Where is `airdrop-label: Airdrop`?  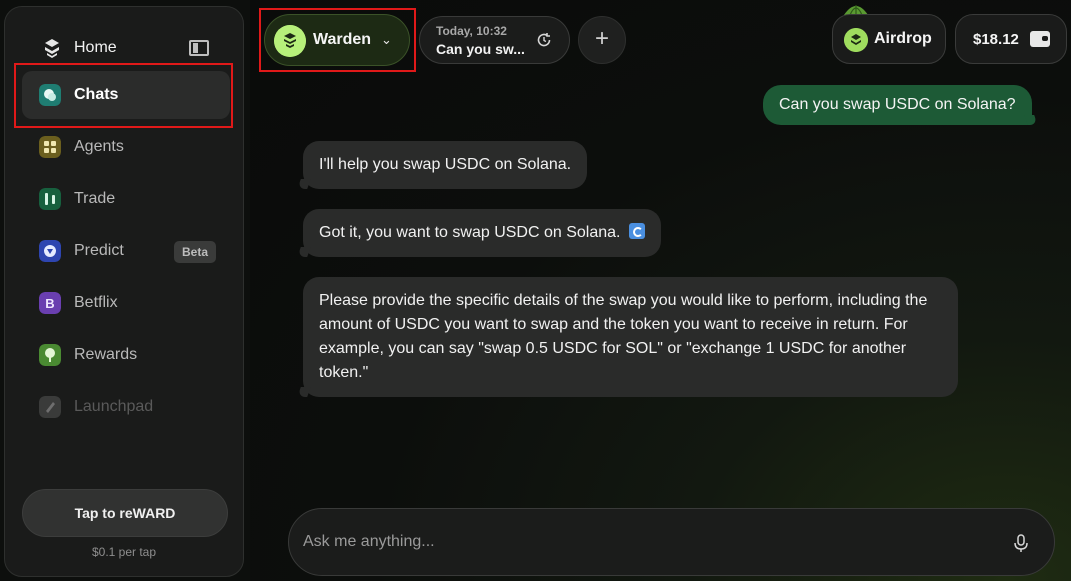
airdrop-label: Airdrop is located at coordinates (903, 38).